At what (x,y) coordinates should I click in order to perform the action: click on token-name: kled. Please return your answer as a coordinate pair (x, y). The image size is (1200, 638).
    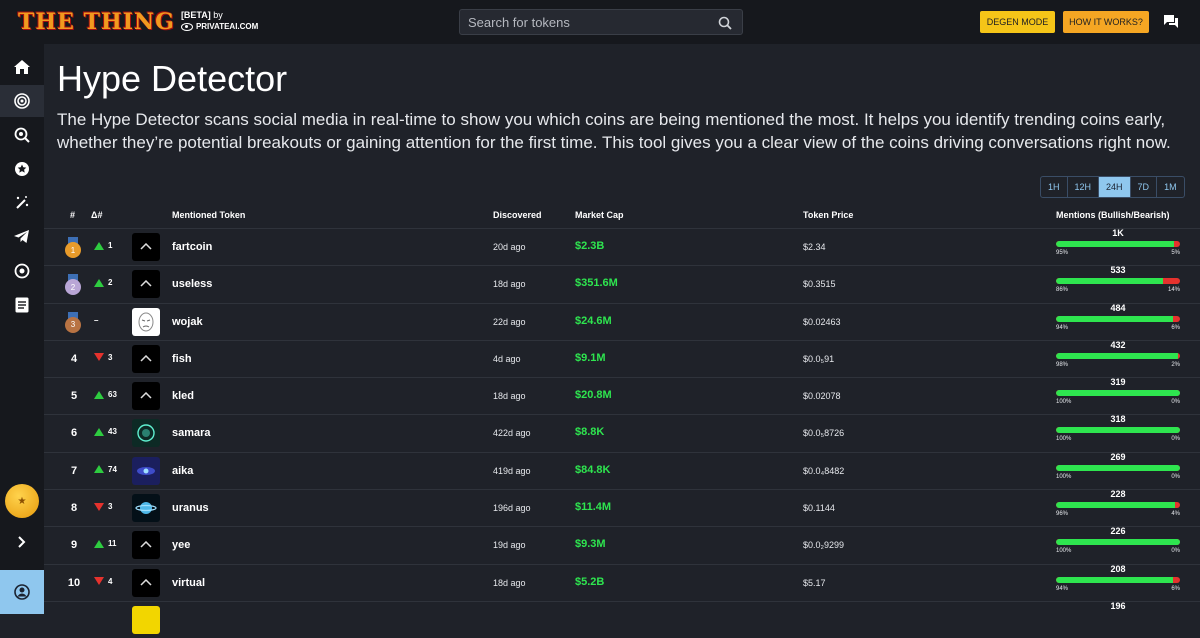
    Looking at the image, I should click on (183, 396).